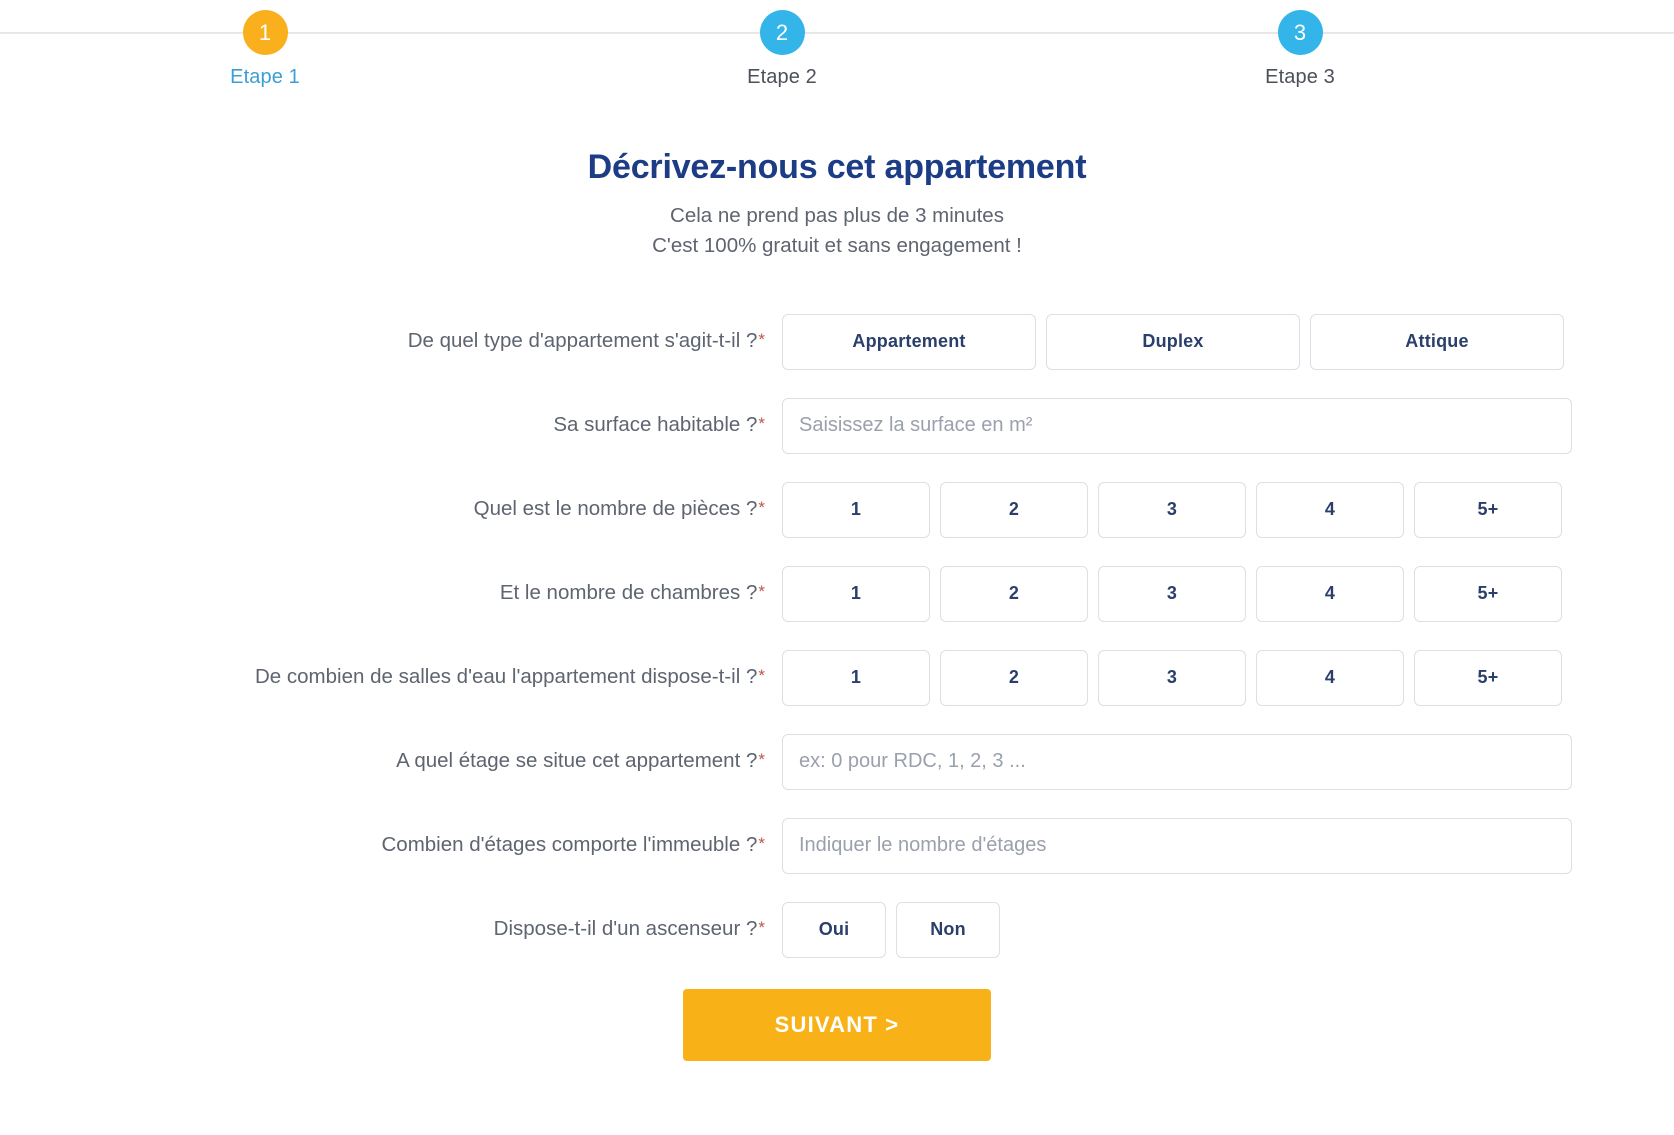  What do you see at coordinates (1228, 929) in the screenshot?
I see `control-ascenseur: Oui Non` at bounding box center [1228, 929].